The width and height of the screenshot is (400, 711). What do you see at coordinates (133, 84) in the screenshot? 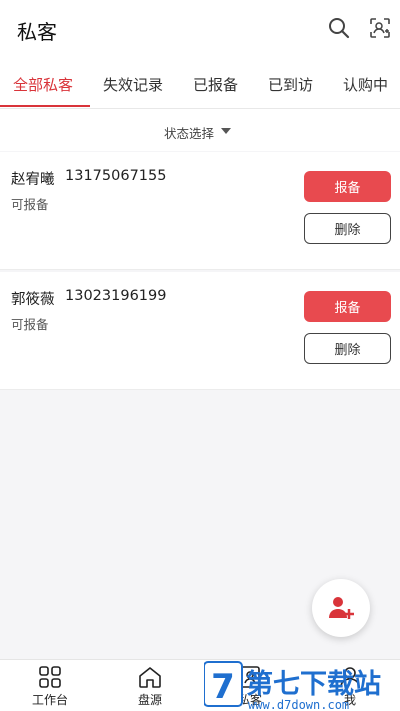
I see `tab-invalid-records: 失效记录` at bounding box center [133, 84].